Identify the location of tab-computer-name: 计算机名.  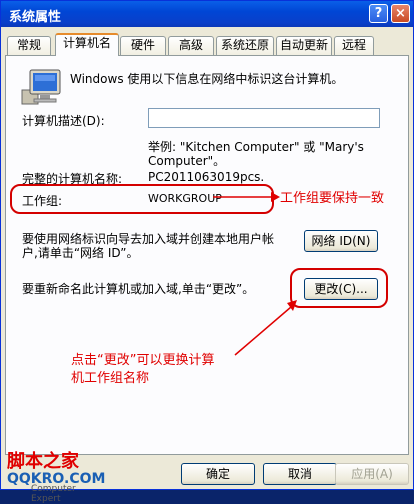
(87, 44).